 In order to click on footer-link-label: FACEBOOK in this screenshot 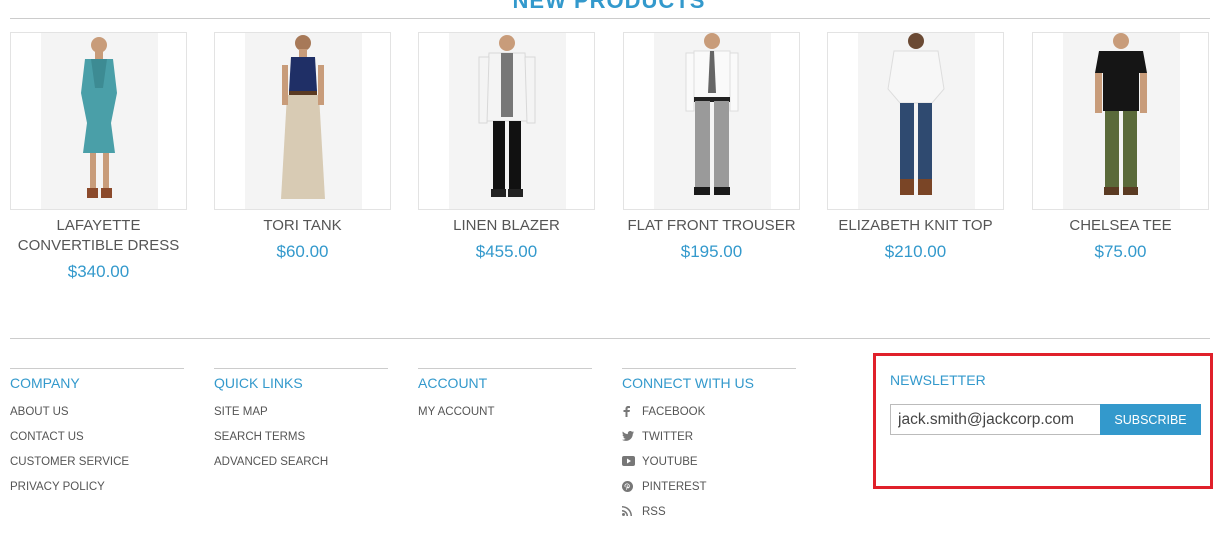, I will do `click(674, 412)`.